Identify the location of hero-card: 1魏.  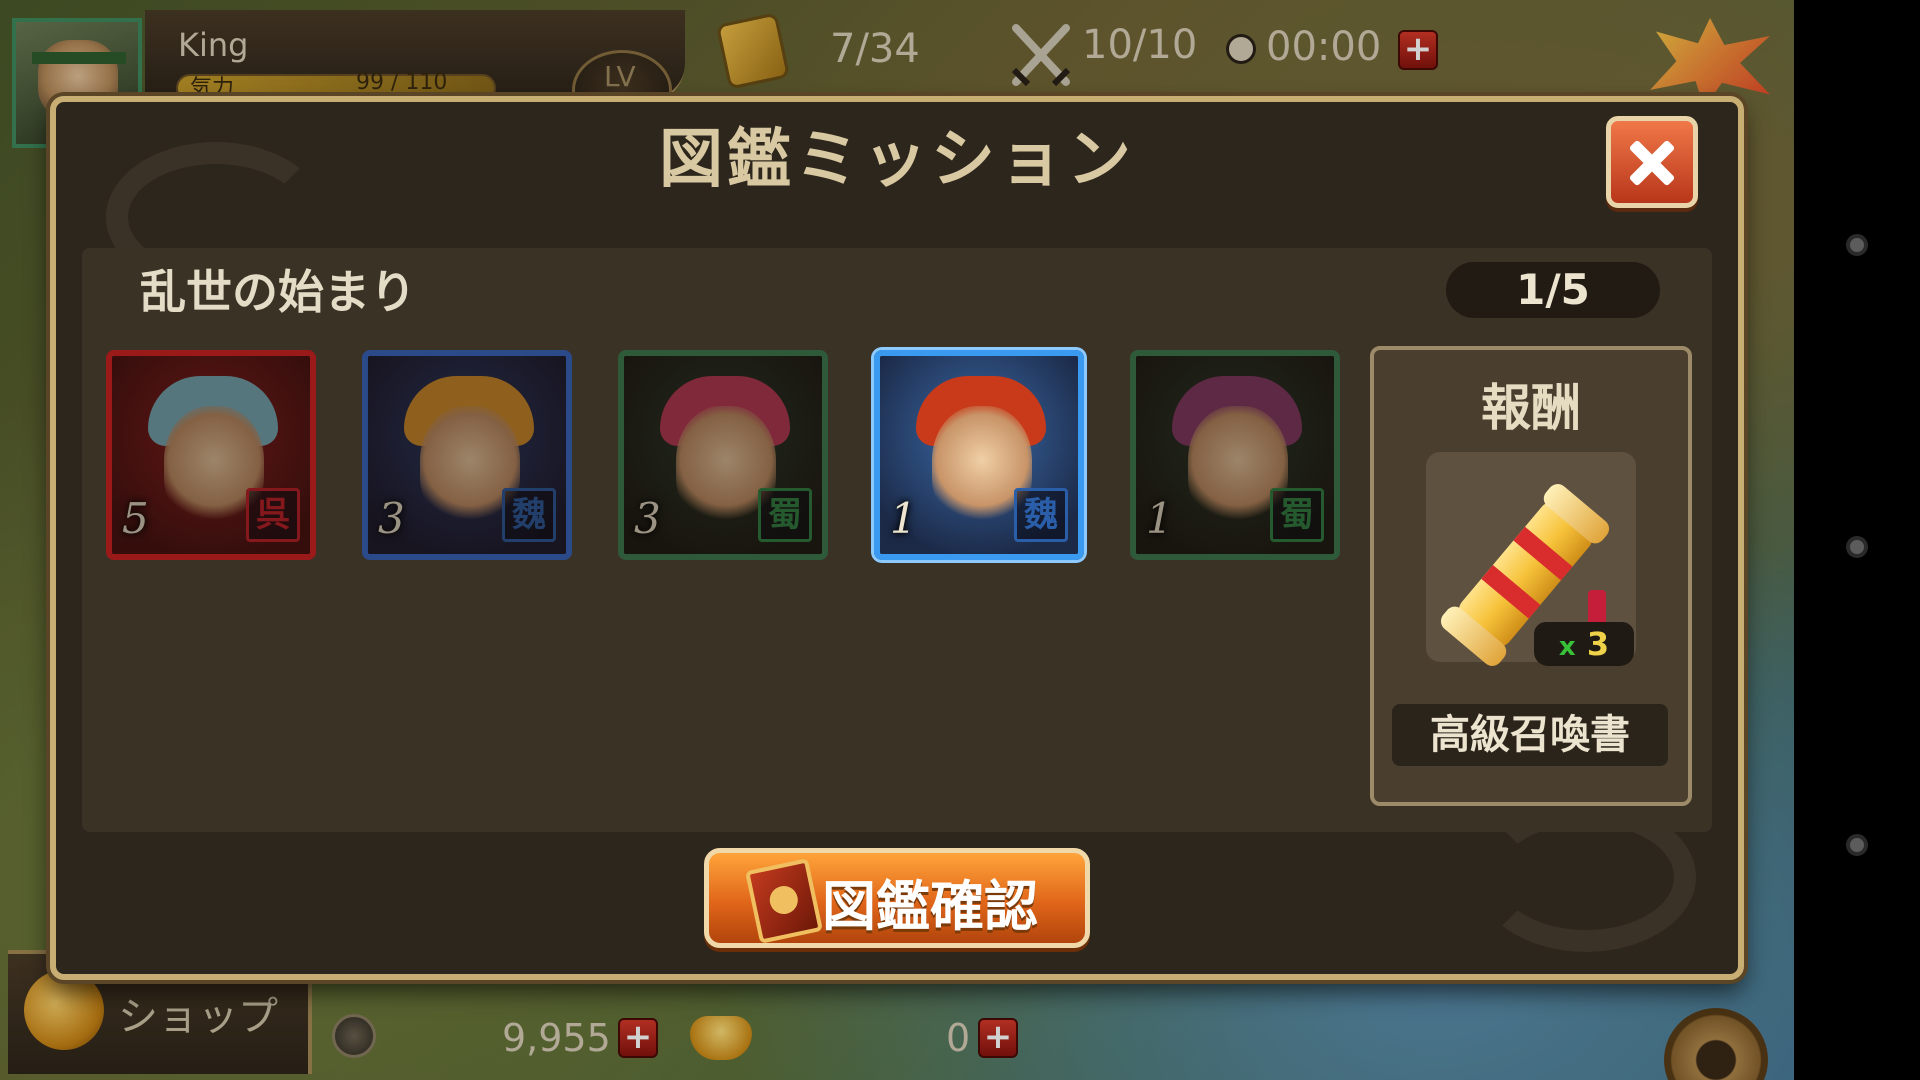
(979, 455).